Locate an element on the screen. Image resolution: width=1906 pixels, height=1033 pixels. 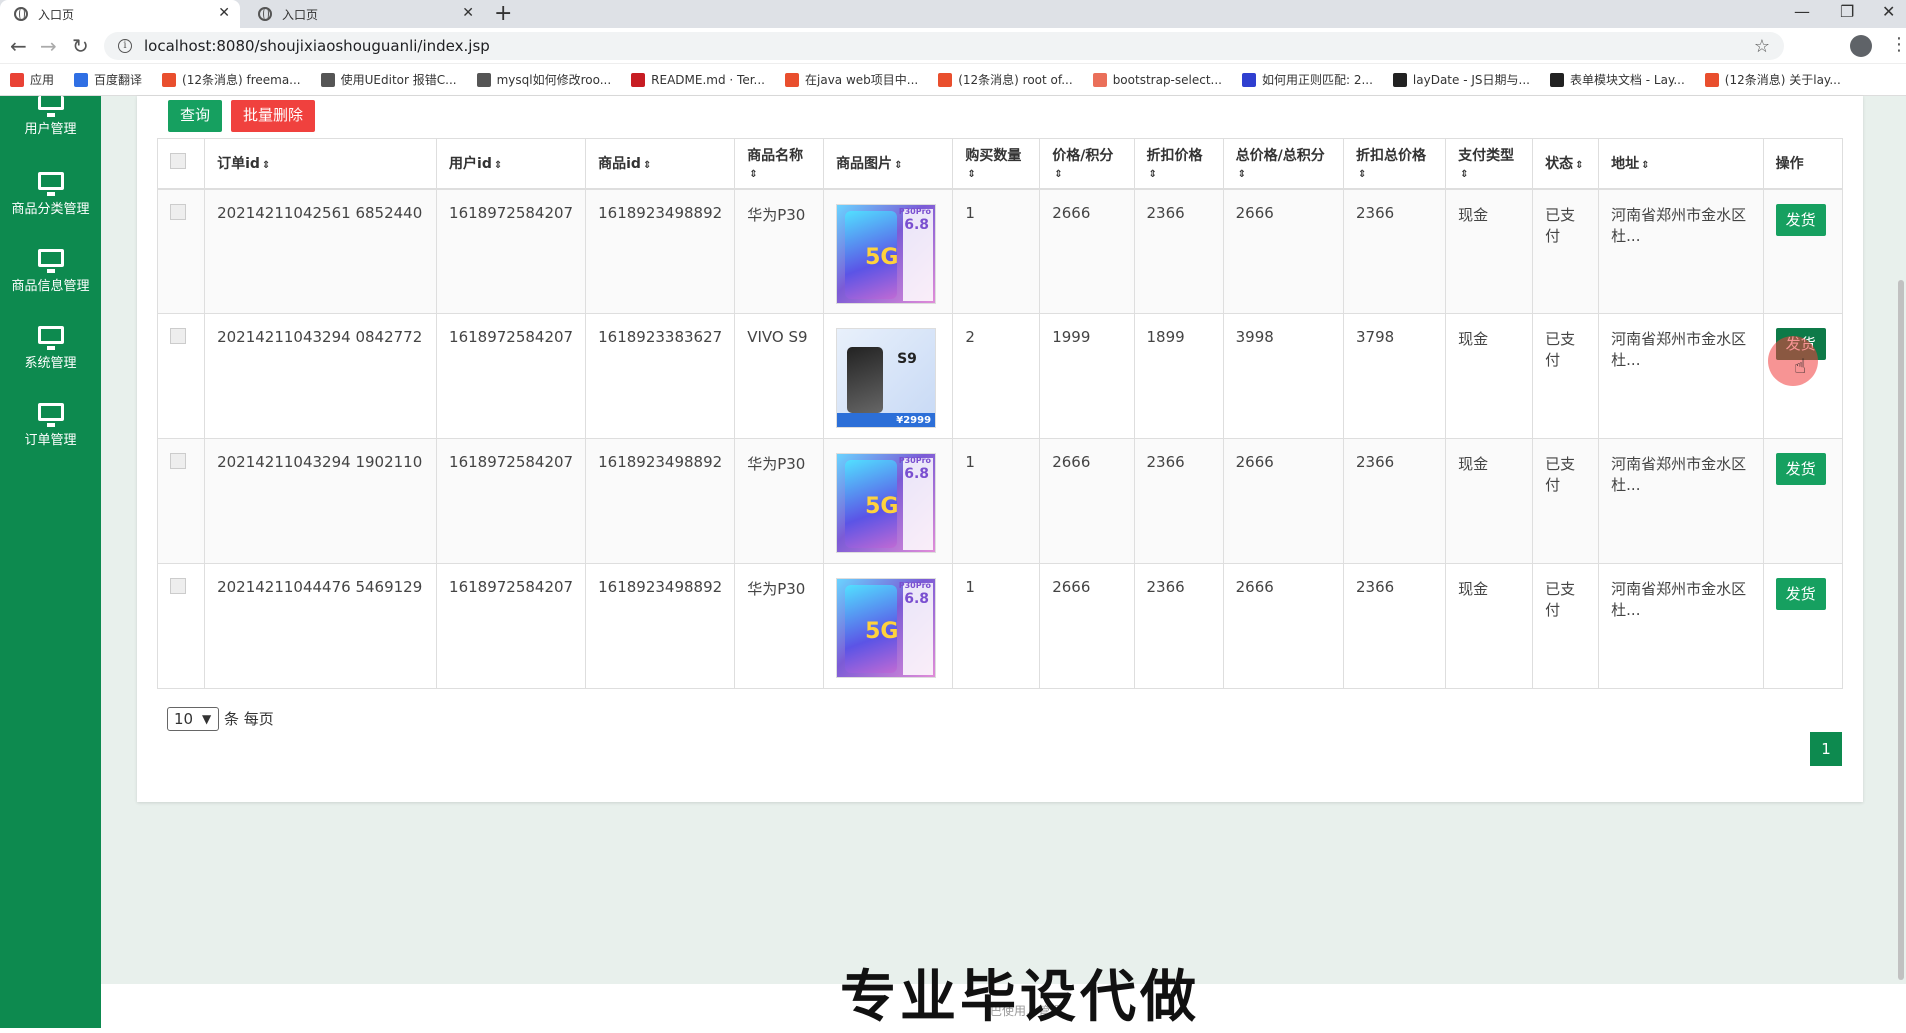
layui-icon is located at coordinates (1399, 79).